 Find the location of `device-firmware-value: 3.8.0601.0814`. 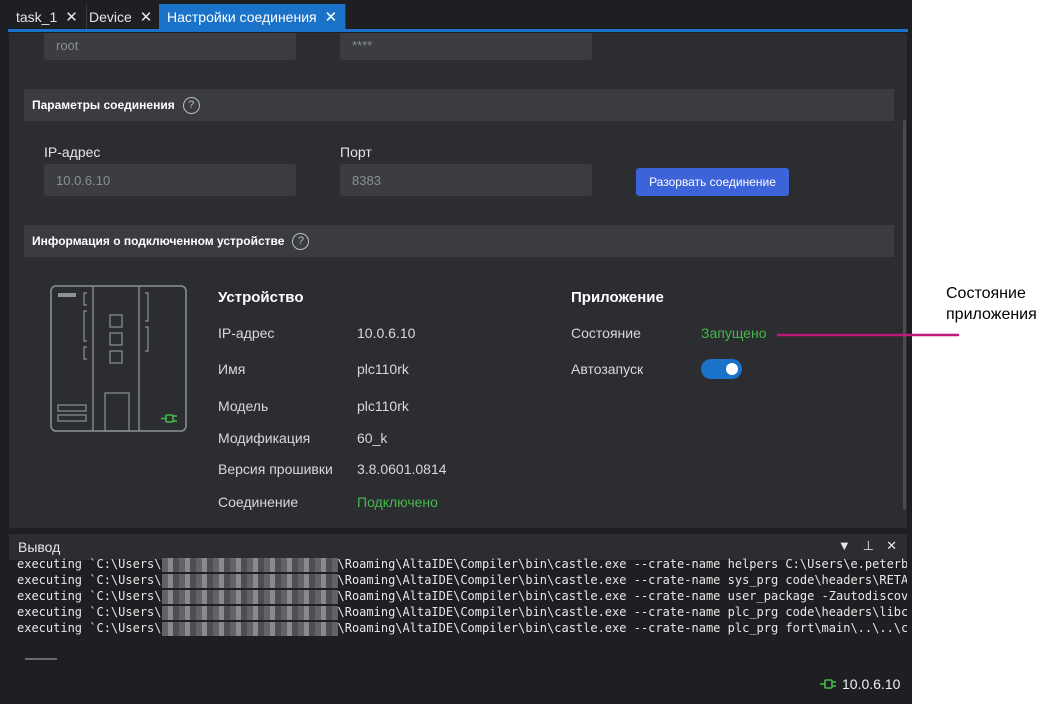

device-firmware-value: 3.8.0601.0814 is located at coordinates (402, 469).